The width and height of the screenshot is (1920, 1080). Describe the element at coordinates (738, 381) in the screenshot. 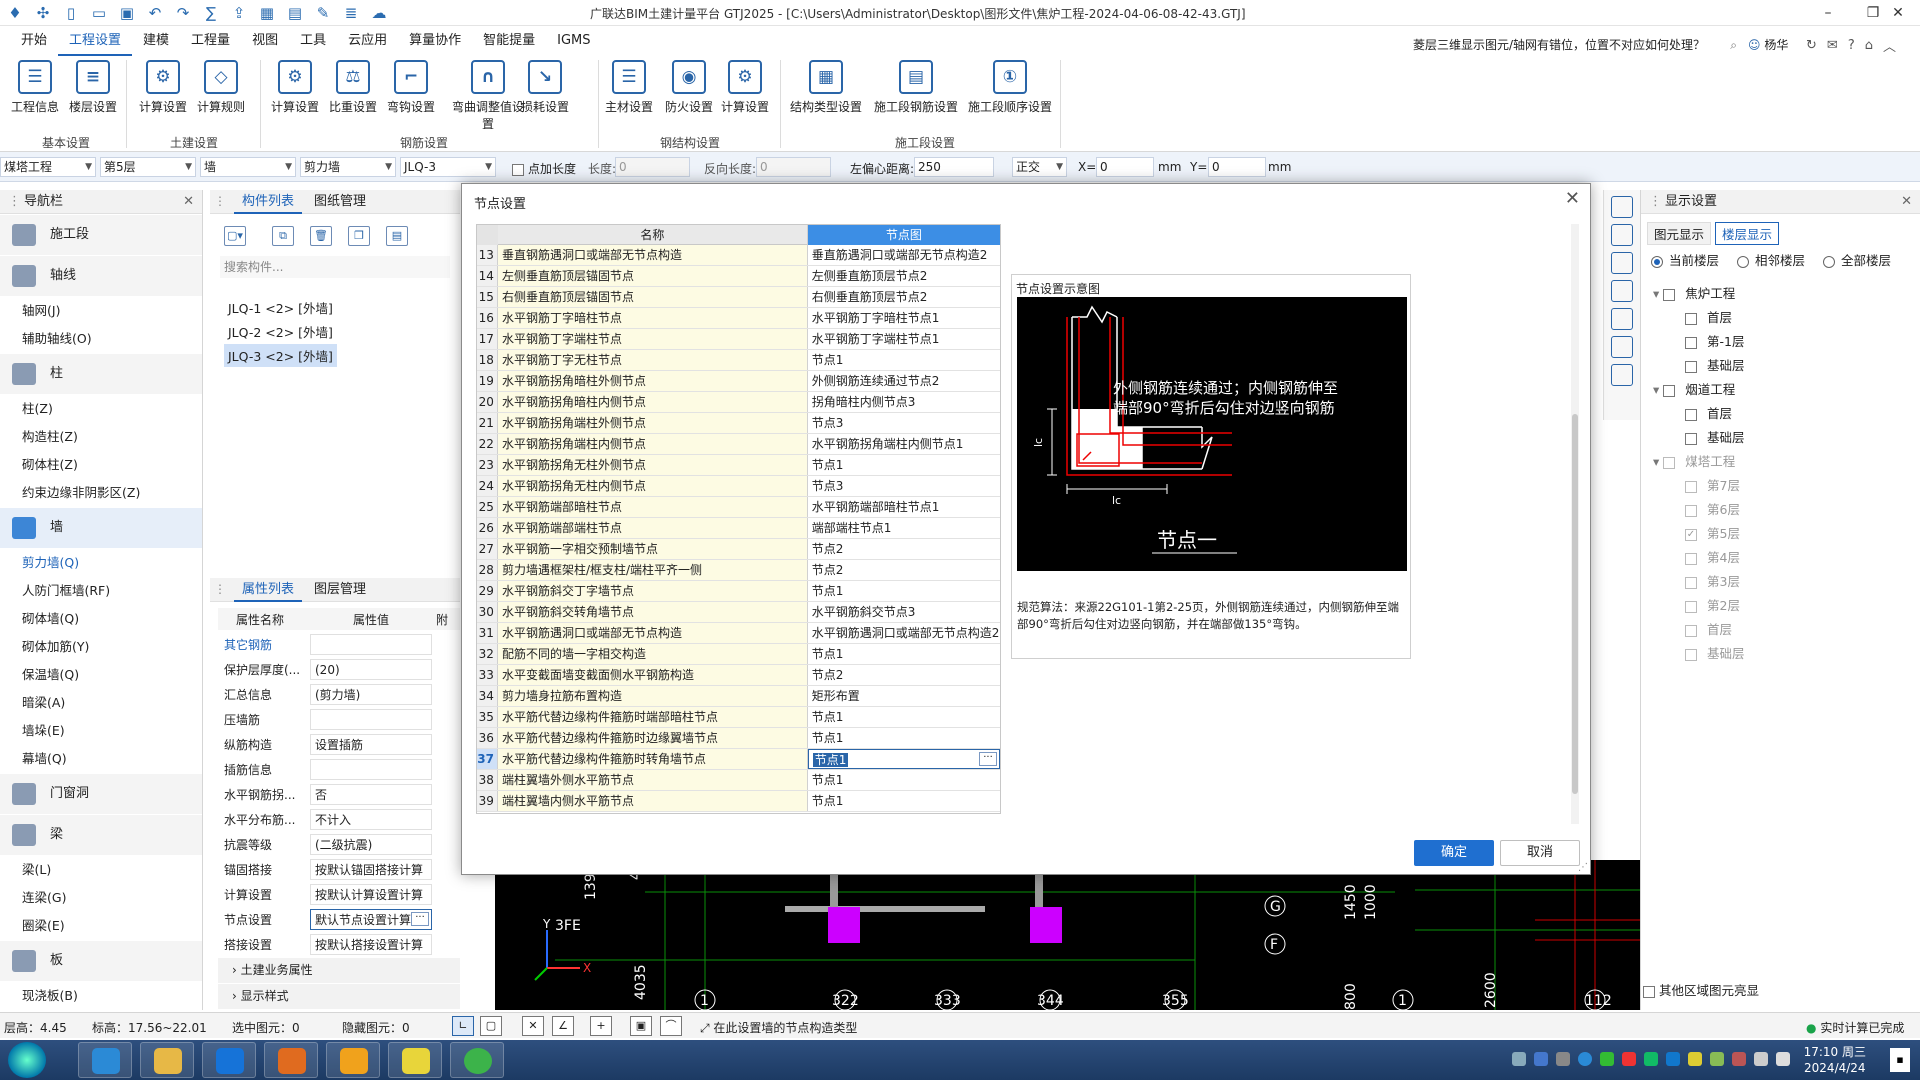

I see `node-row: 19 水平钢筋拐角暗柱外侧节点 外侧钢筋连续通过节点2` at that location.